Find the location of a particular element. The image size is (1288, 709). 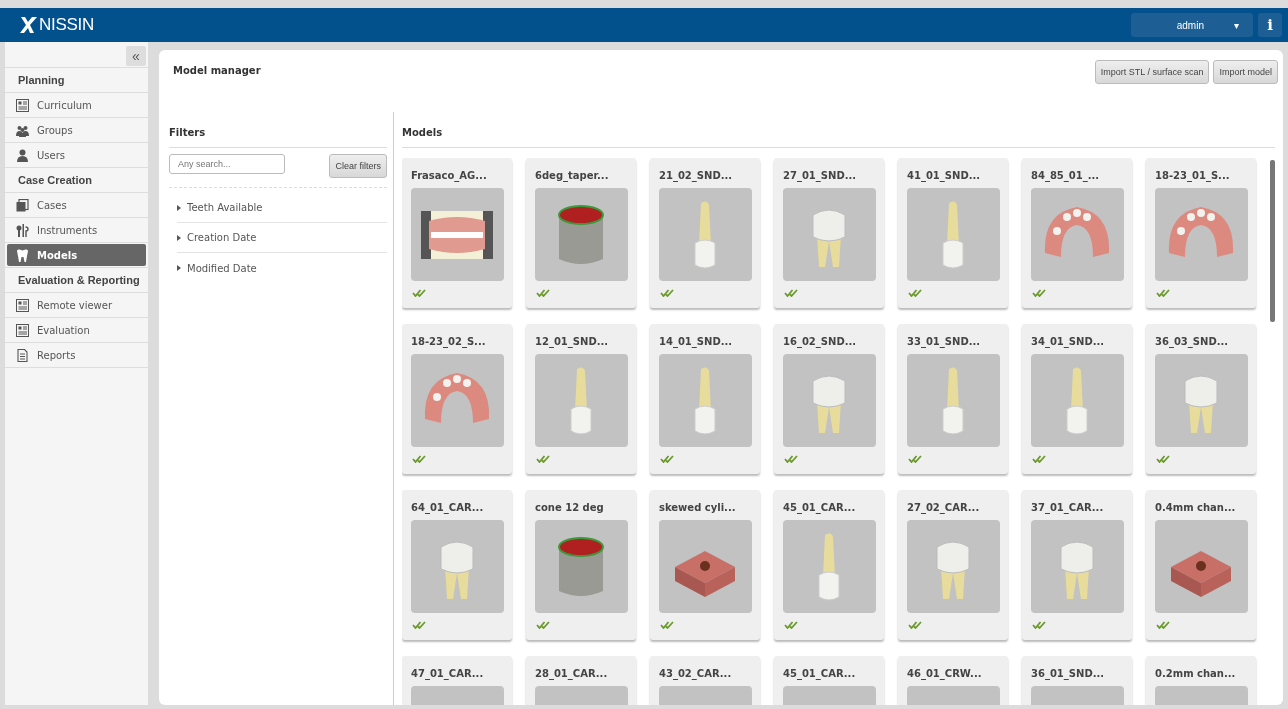

clear-filters-button: Clear filters is located at coordinates (358, 166).